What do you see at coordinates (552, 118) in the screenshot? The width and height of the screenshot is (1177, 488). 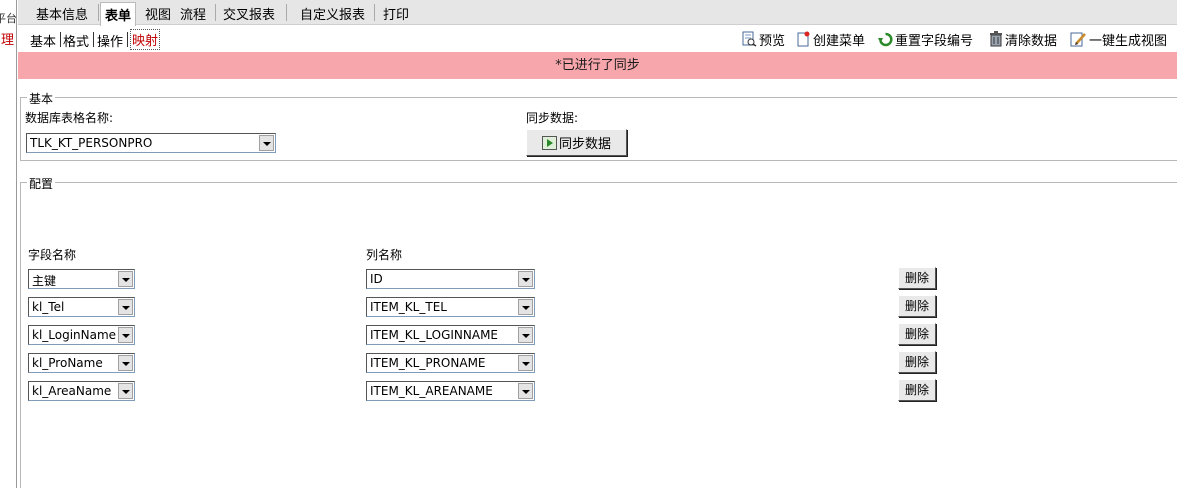 I see `sync-data-label: 同步数据:` at bounding box center [552, 118].